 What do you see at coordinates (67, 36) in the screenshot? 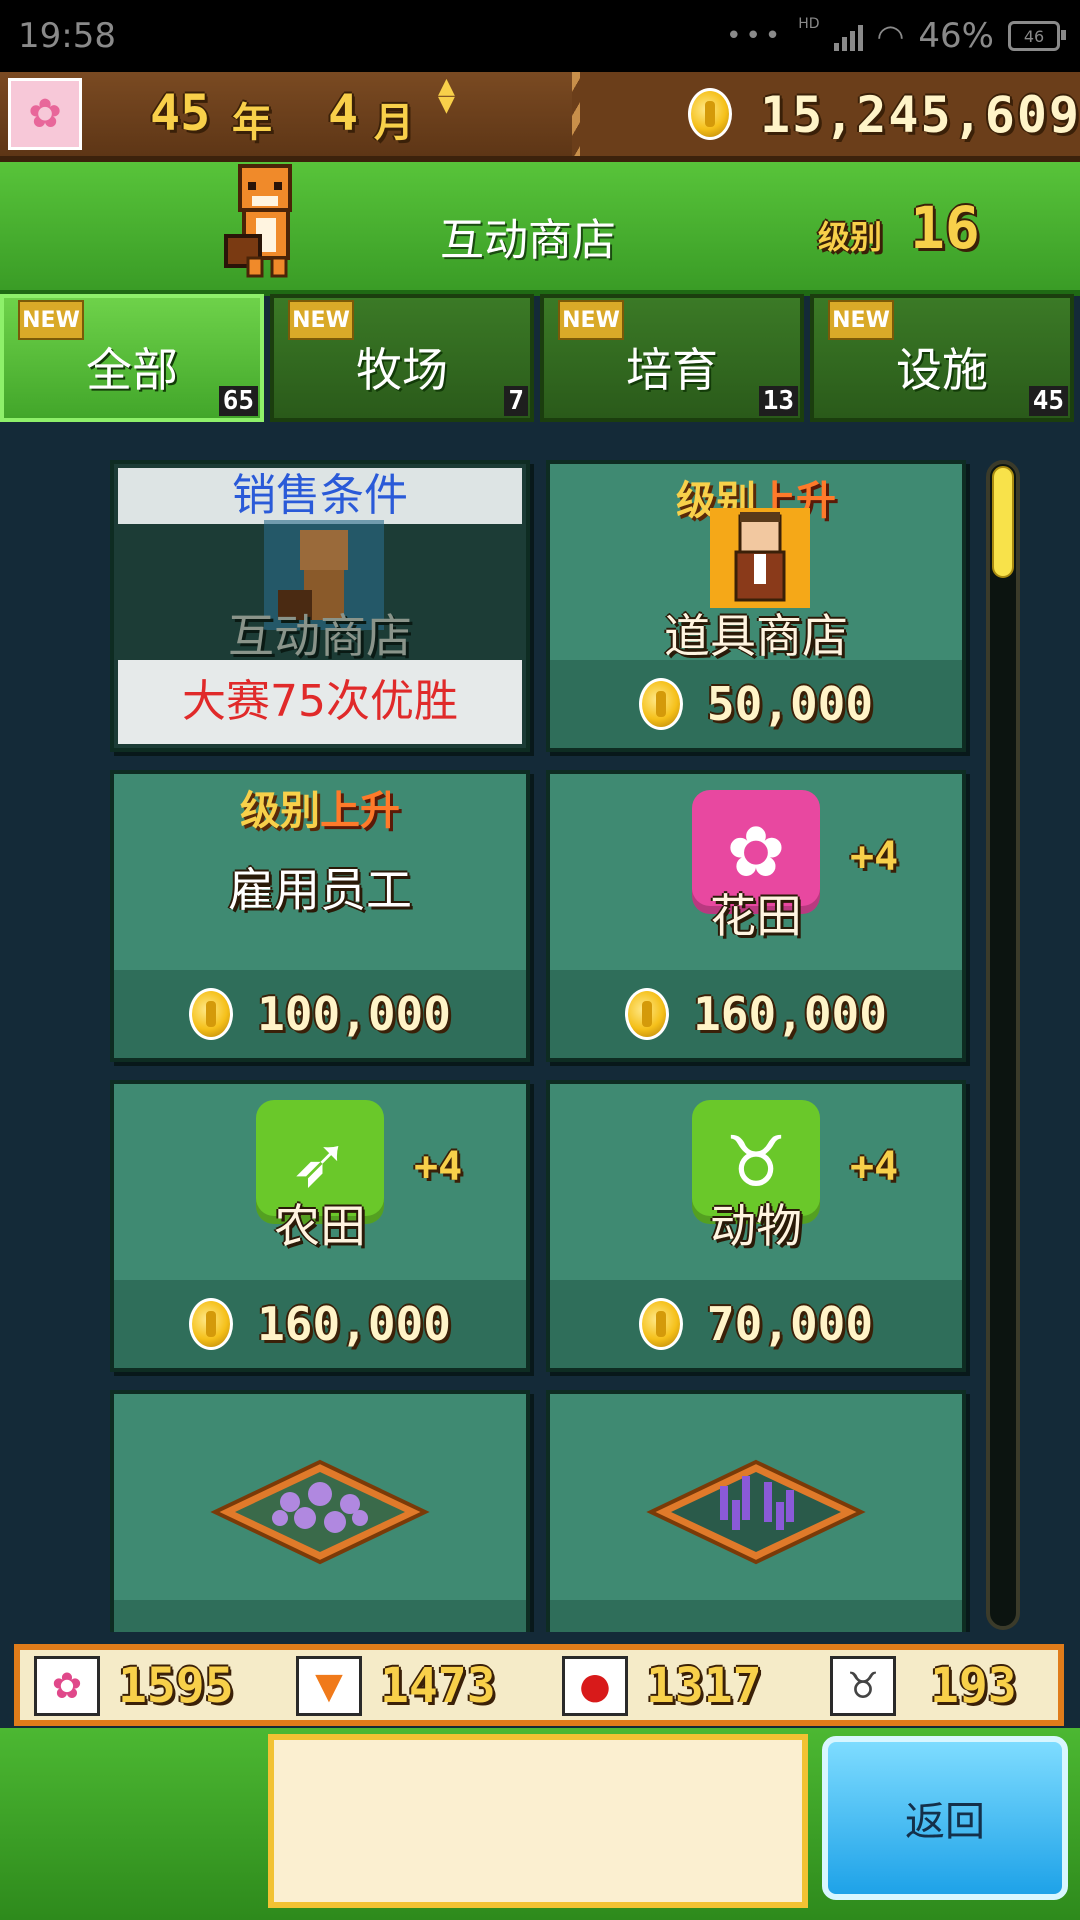
I see `status-time: 19:58` at bounding box center [67, 36].